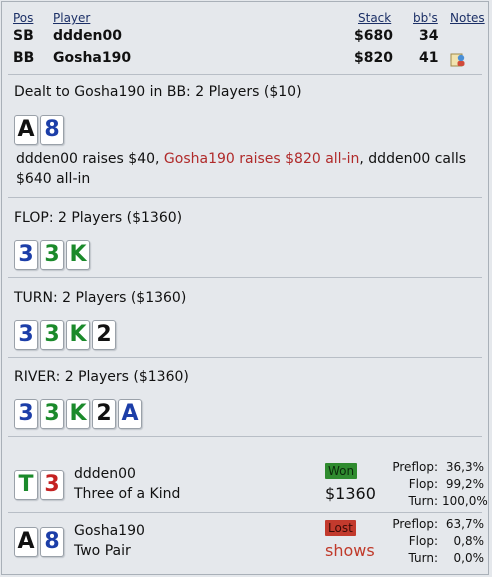 This screenshot has width=492, height=577. What do you see at coordinates (374, 18) in the screenshot?
I see `col-header-stack: Stack` at bounding box center [374, 18].